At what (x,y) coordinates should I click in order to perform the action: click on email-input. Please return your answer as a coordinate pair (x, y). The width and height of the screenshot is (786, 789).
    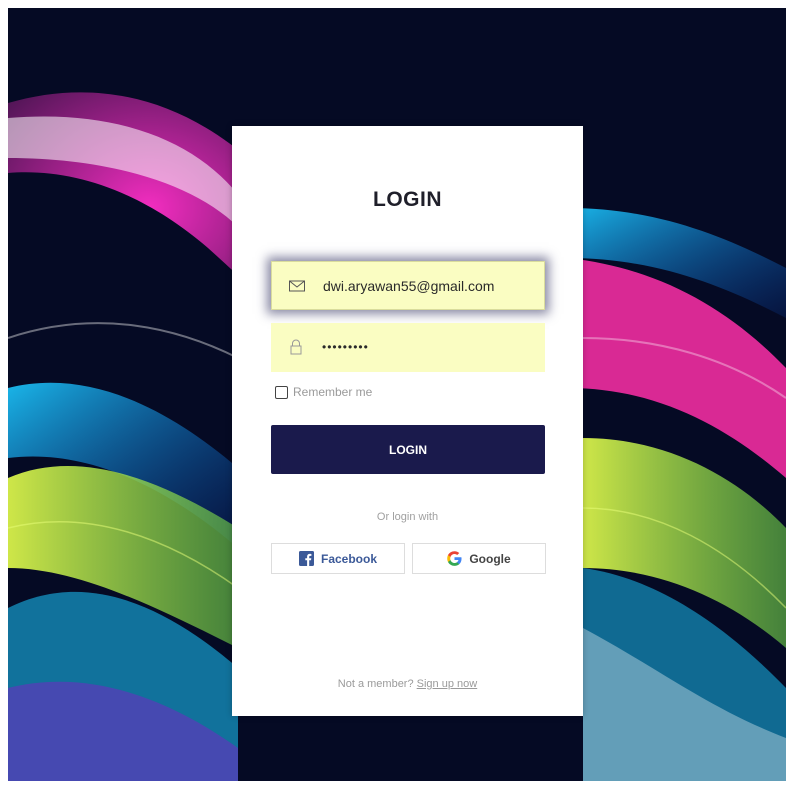
    Looking at the image, I should click on (428, 285).